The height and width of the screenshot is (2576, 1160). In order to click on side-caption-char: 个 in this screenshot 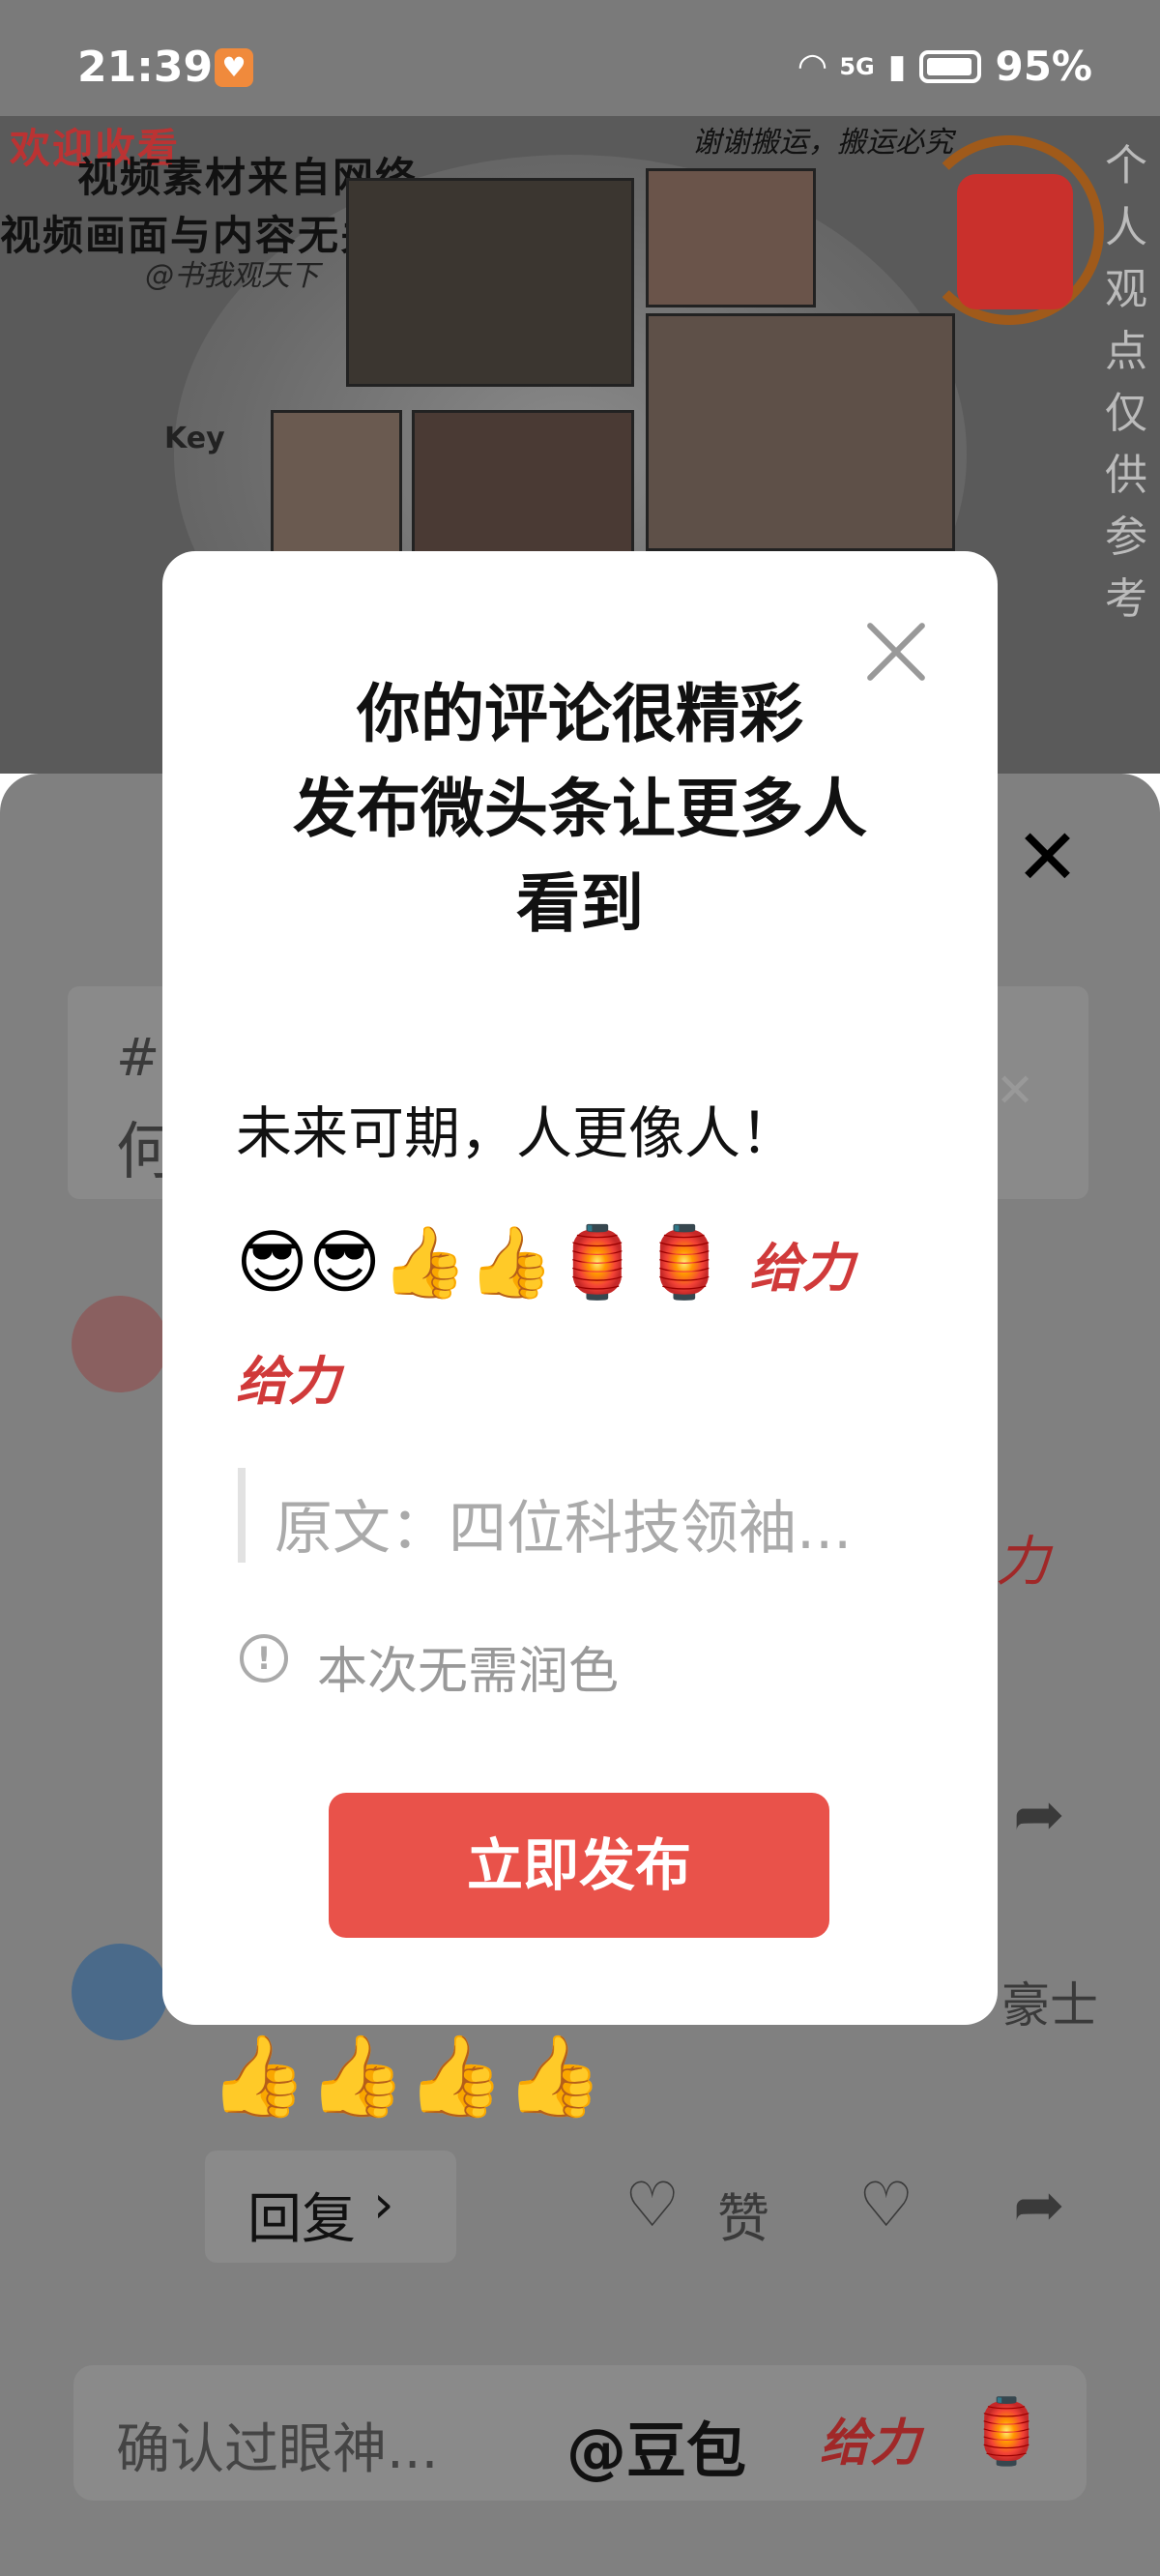, I will do `click(1126, 165)`.